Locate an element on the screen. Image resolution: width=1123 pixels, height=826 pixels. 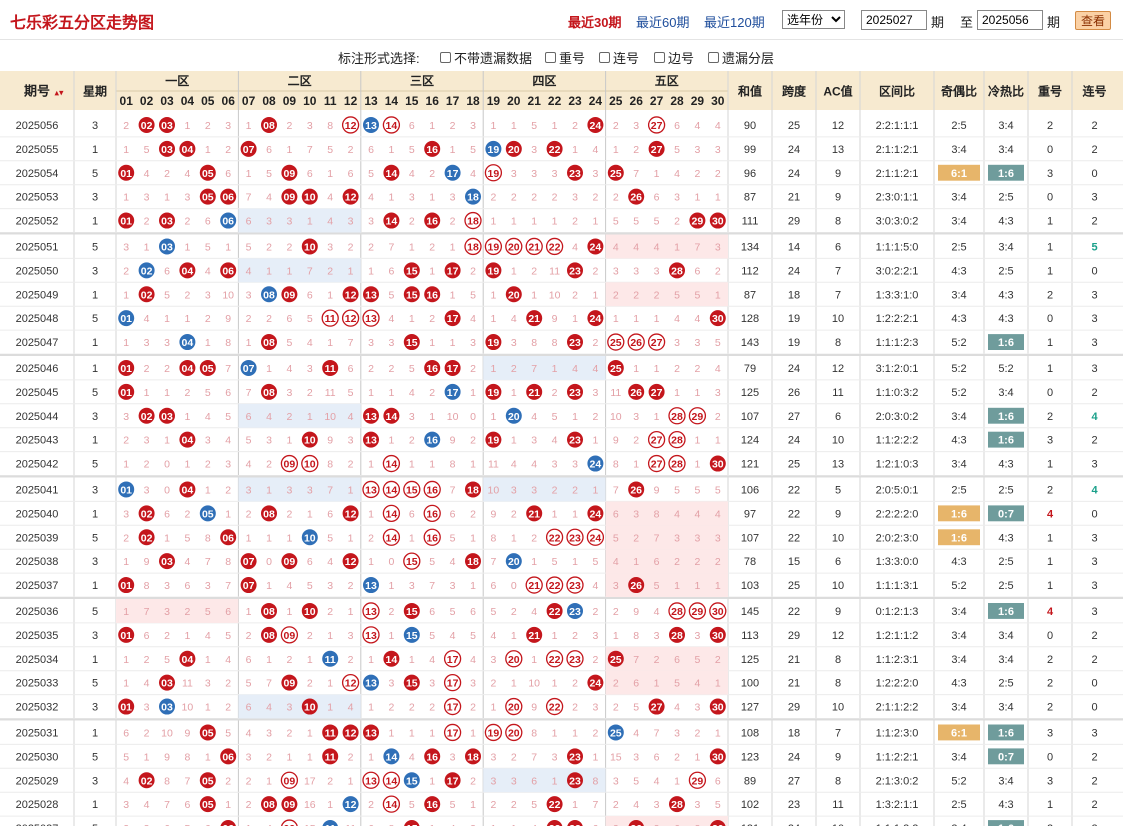
issue-header: 期号 is located at coordinates (37, 91).